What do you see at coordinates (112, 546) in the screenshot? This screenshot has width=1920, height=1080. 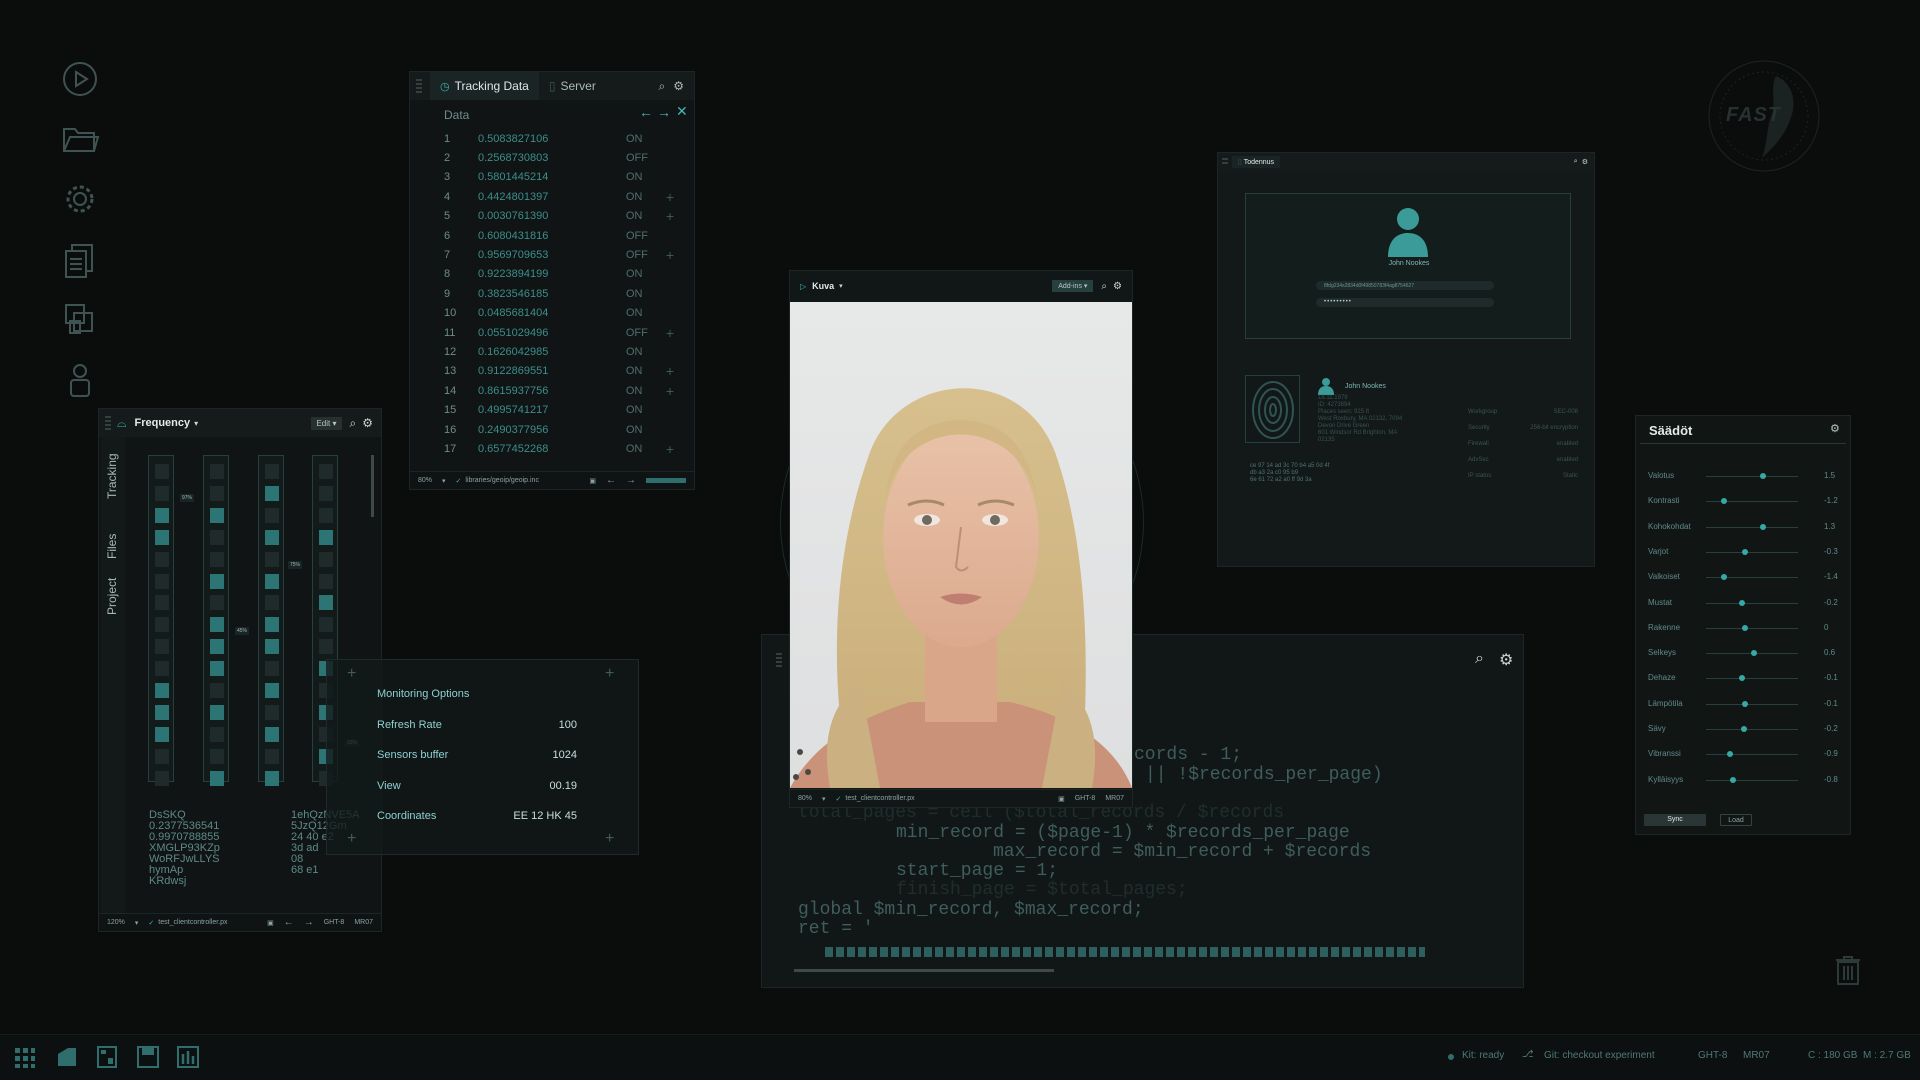 I see `tab-files: Files` at bounding box center [112, 546].